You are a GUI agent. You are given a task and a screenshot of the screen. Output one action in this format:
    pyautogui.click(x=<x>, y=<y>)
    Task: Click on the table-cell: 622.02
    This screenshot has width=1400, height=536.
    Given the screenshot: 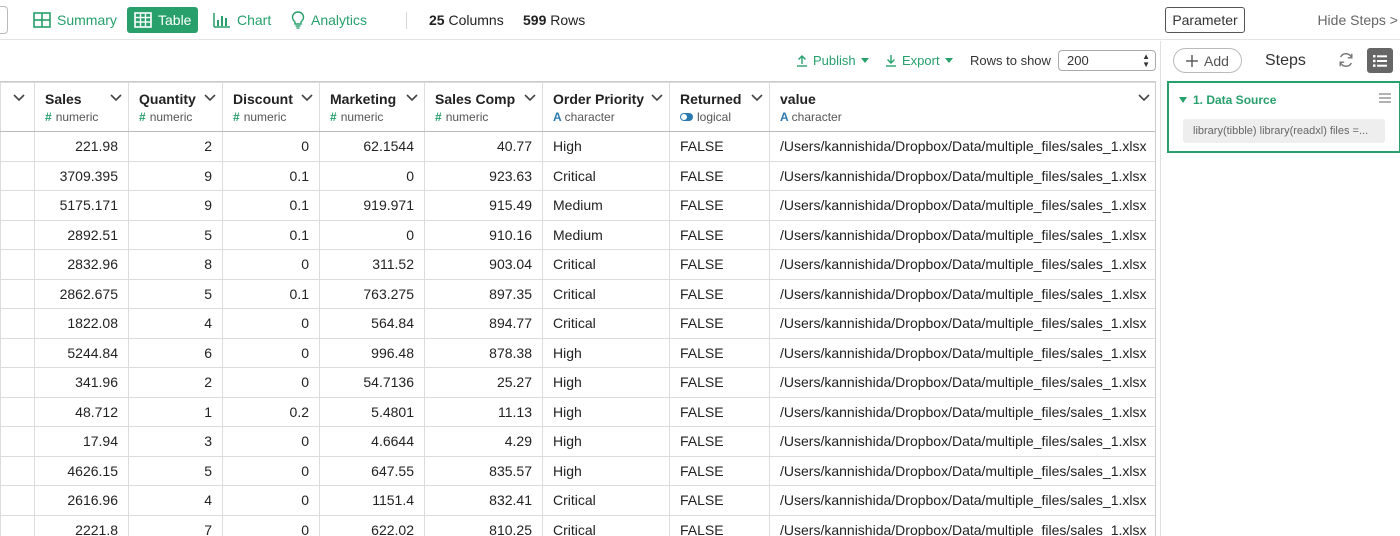 What is the action you would take?
    pyautogui.click(x=372, y=525)
    